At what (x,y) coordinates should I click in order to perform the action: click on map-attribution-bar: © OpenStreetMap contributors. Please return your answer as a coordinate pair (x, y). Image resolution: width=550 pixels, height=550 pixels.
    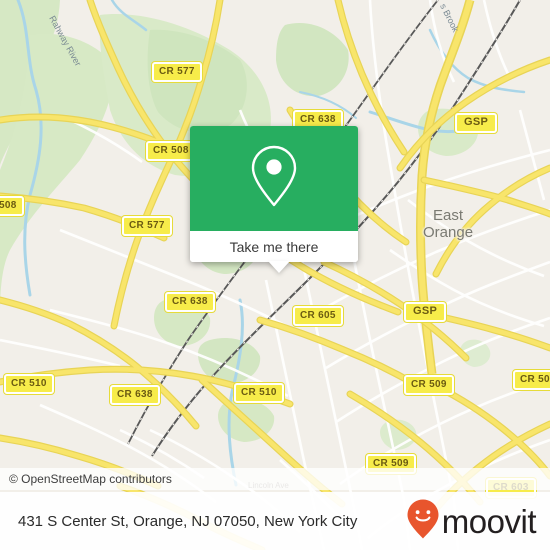
    Looking at the image, I should click on (275, 479).